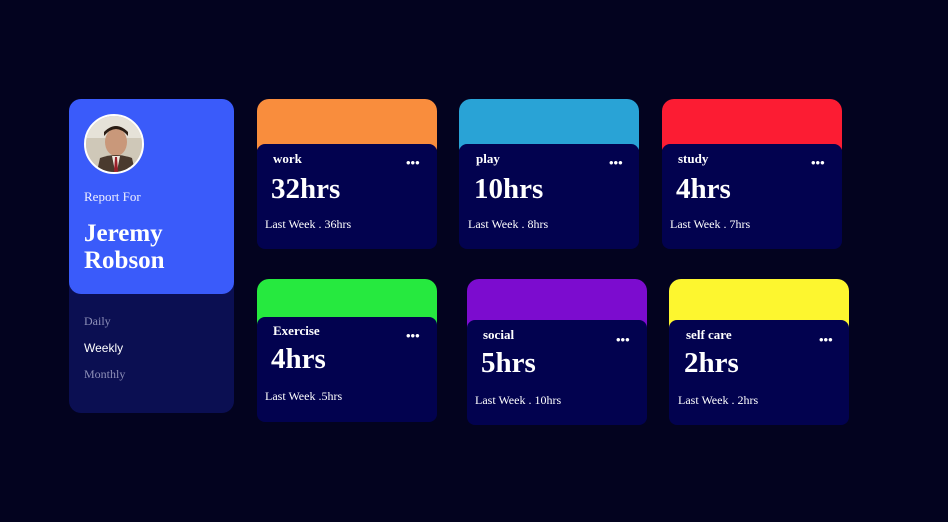 The height and width of the screenshot is (522, 948). I want to click on card-last-week: Last Week . 7hrs, so click(710, 224).